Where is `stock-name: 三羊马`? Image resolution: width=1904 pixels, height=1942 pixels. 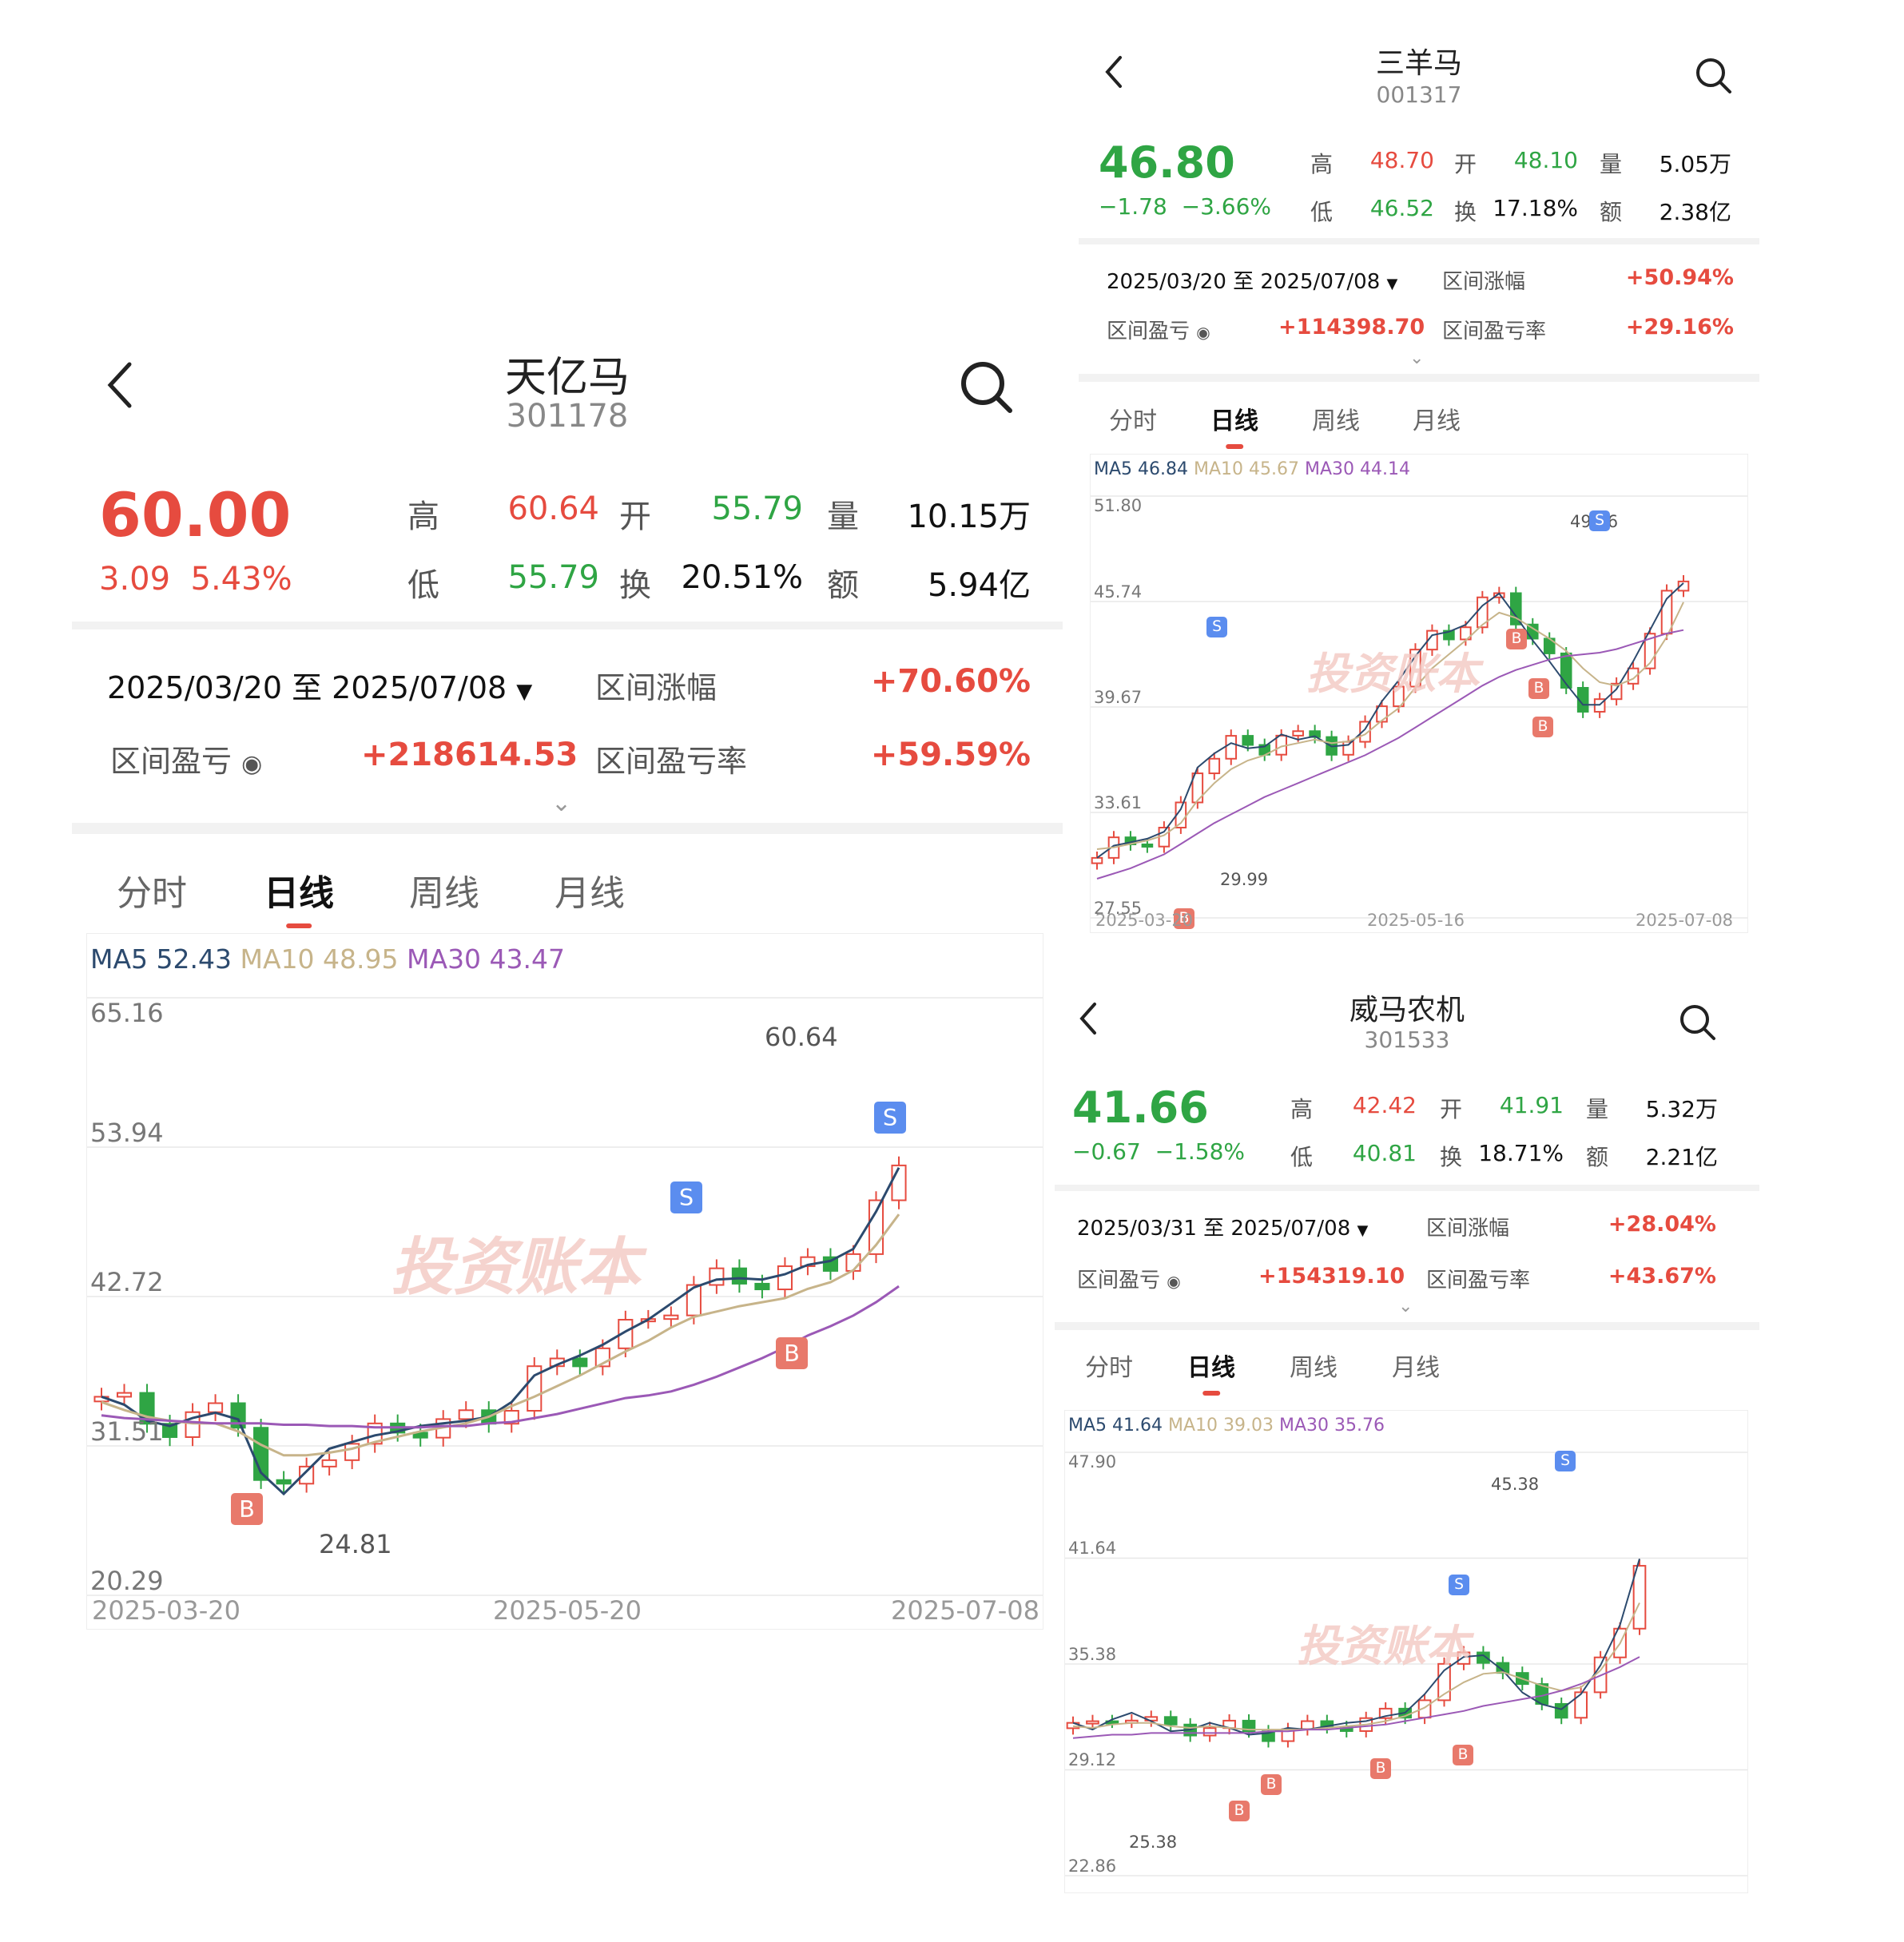
stock-name: 三羊马 is located at coordinates (1418, 63).